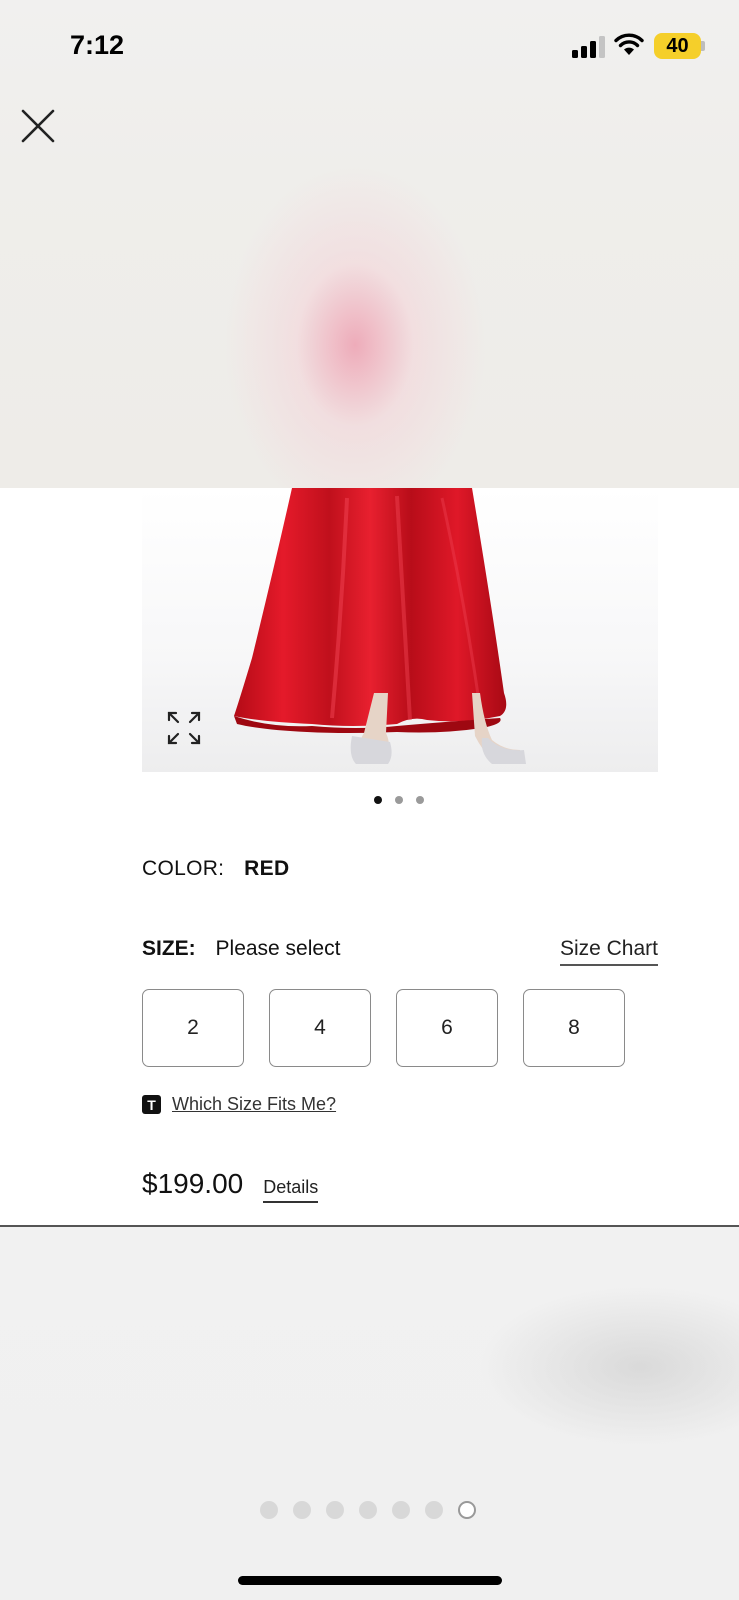  I want to click on color-row: COLOR: RED, so click(215, 869).